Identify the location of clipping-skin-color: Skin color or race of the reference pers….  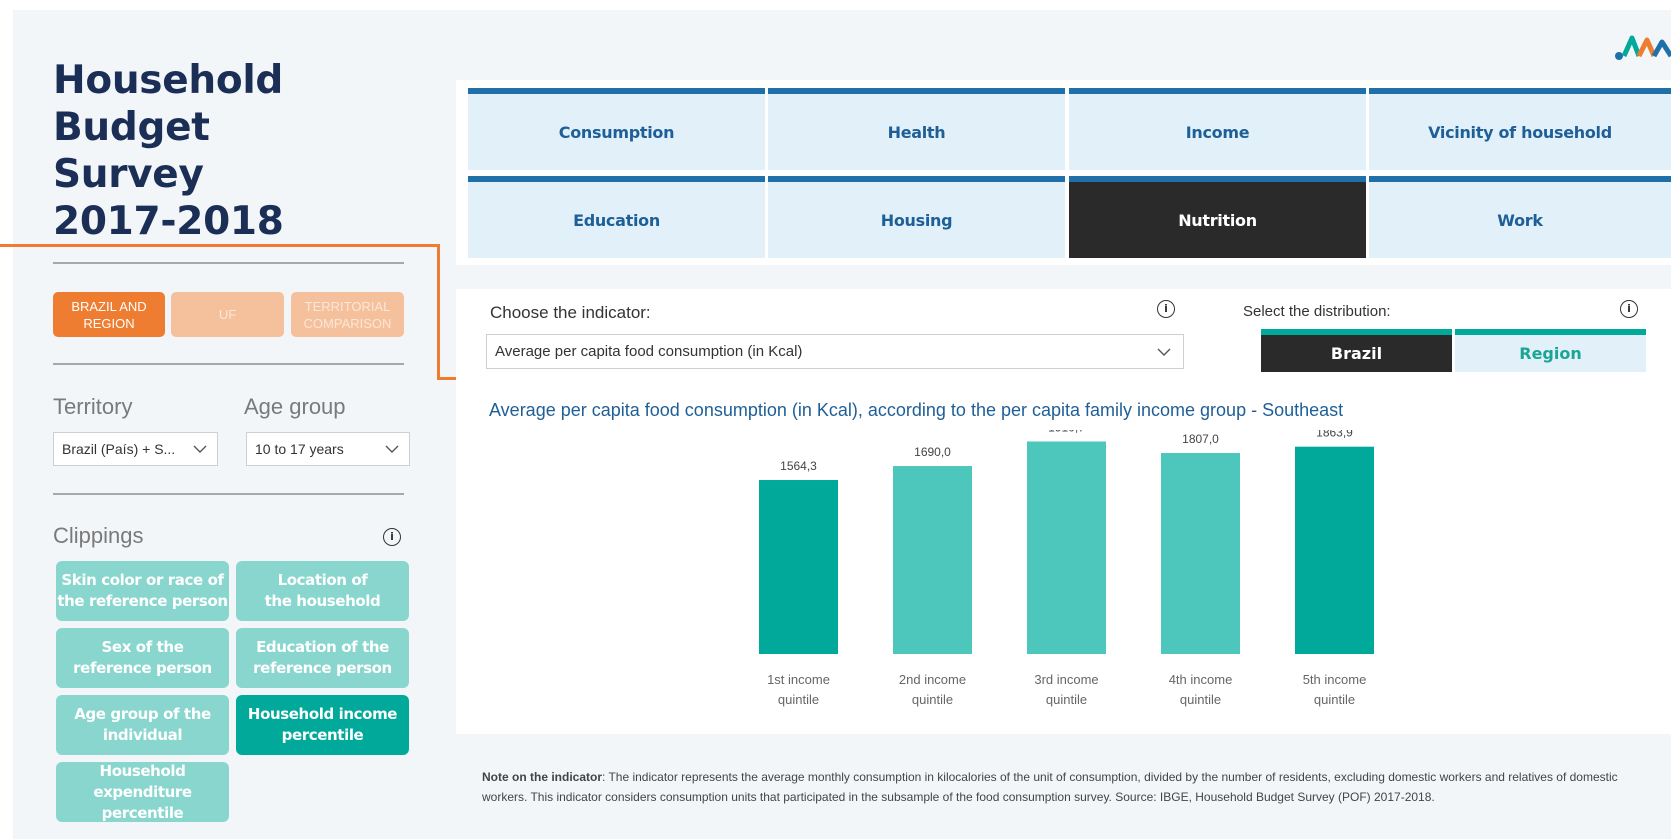
(142, 591).